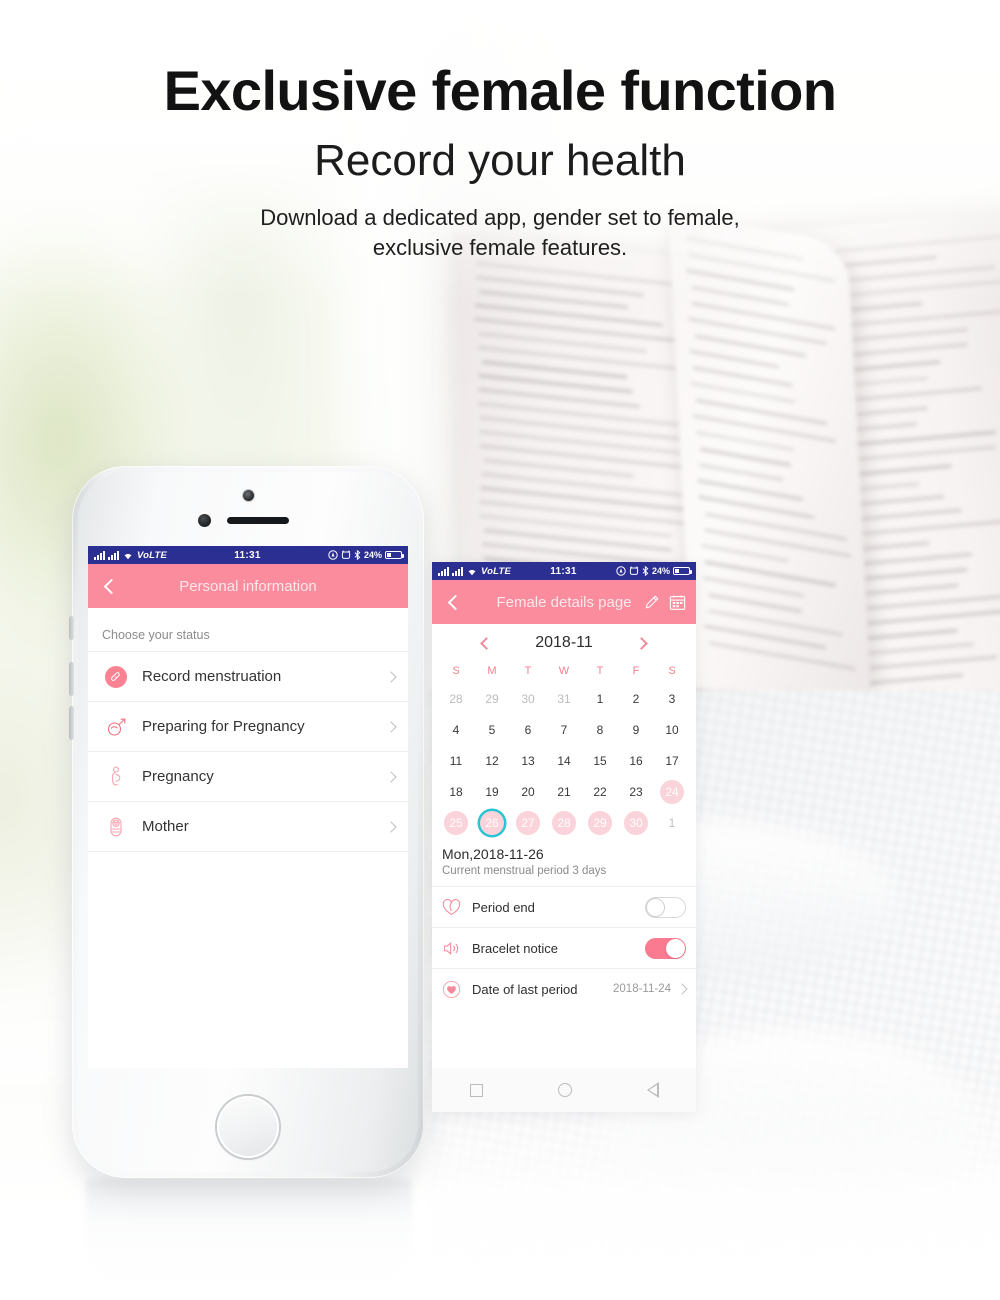  I want to click on home-button, so click(248, 1127).